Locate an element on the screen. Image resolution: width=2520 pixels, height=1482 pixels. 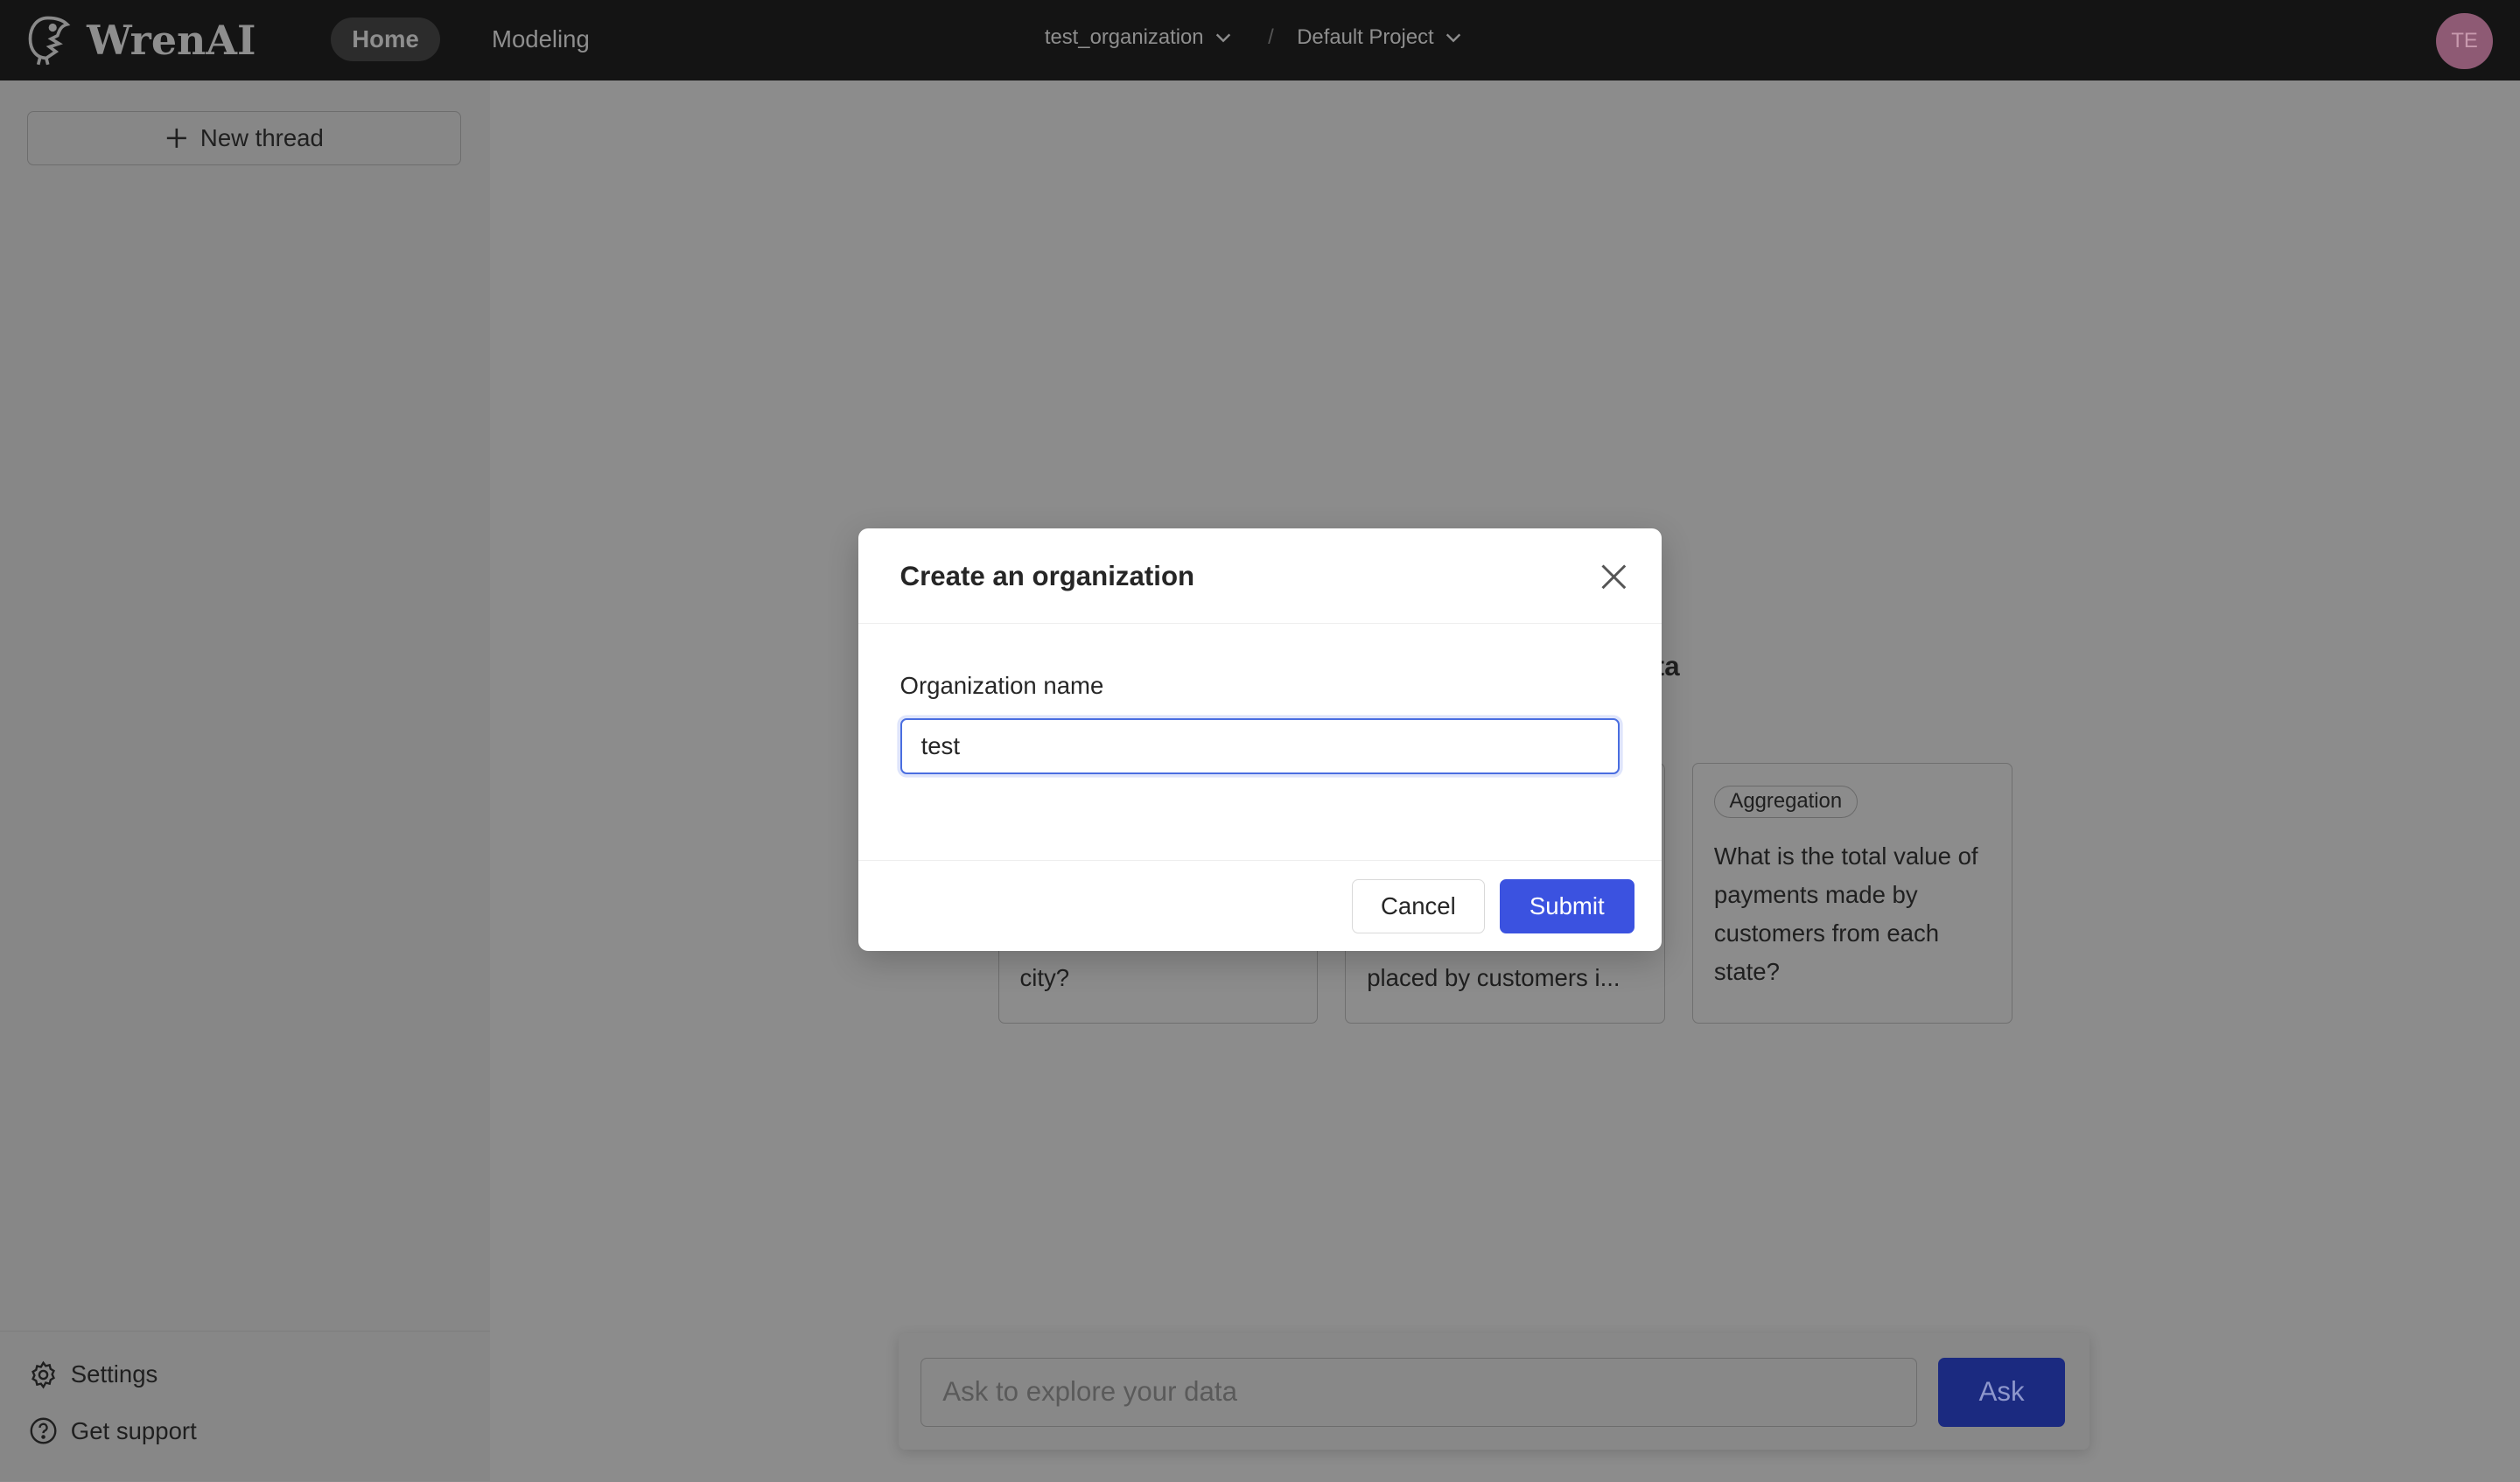
sidebar-footer: Settings Get support is located at coordinates (245, 1387).